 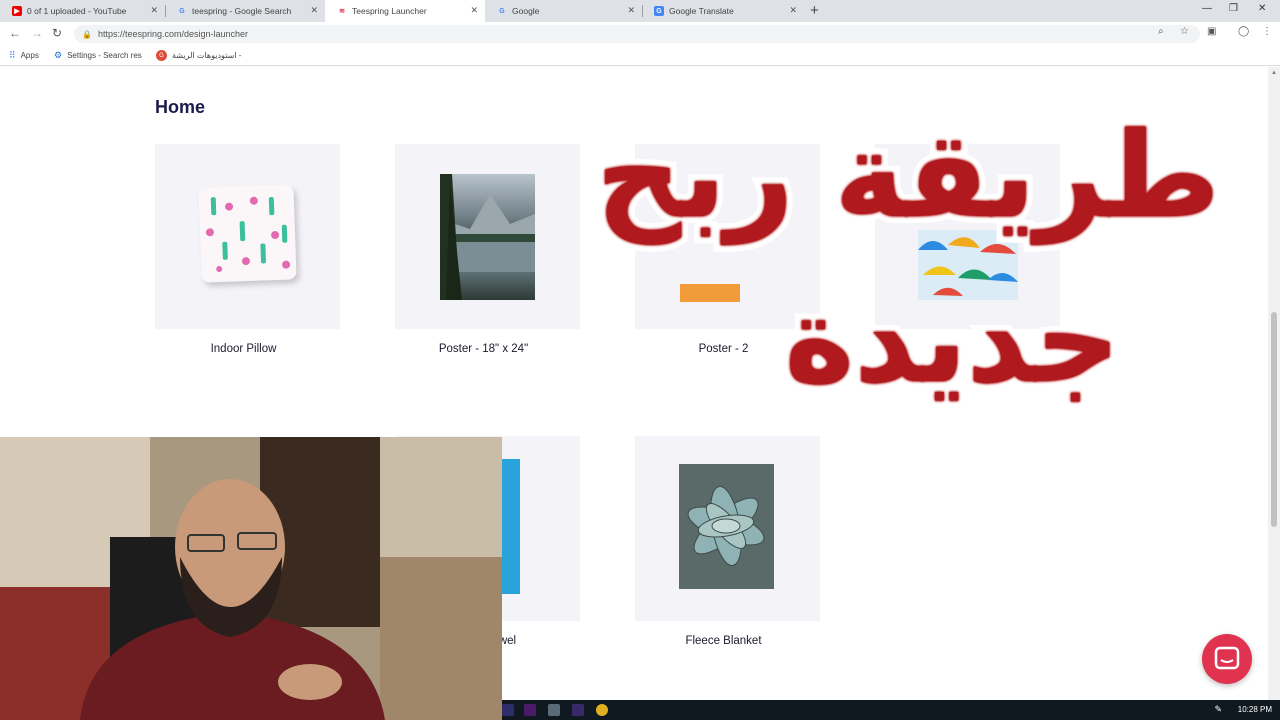 What do you see at coordinates (17, 11) in the screenshot?
I see `youtube-icon: ▶` at bounding box center [17, 11].